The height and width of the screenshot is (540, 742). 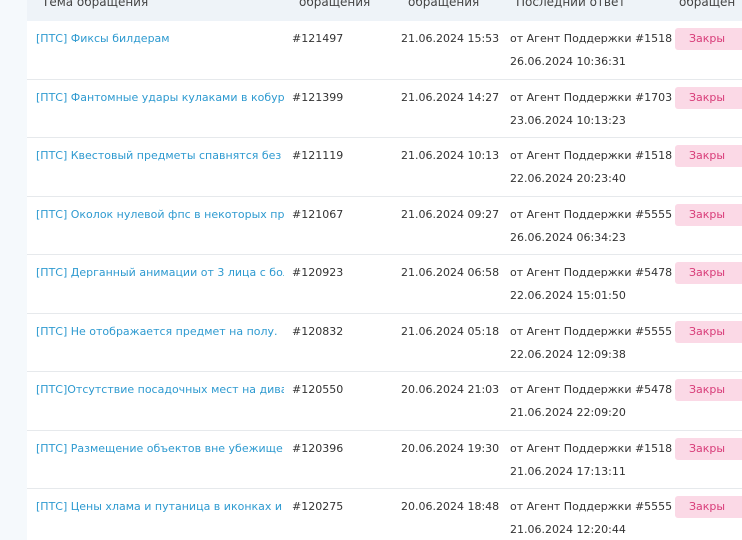 What do you see at coordinates (450, 214) in the screenshot?
I see `ticket-created: 21.06.2024 09:27` at bounding box center [450, 214].